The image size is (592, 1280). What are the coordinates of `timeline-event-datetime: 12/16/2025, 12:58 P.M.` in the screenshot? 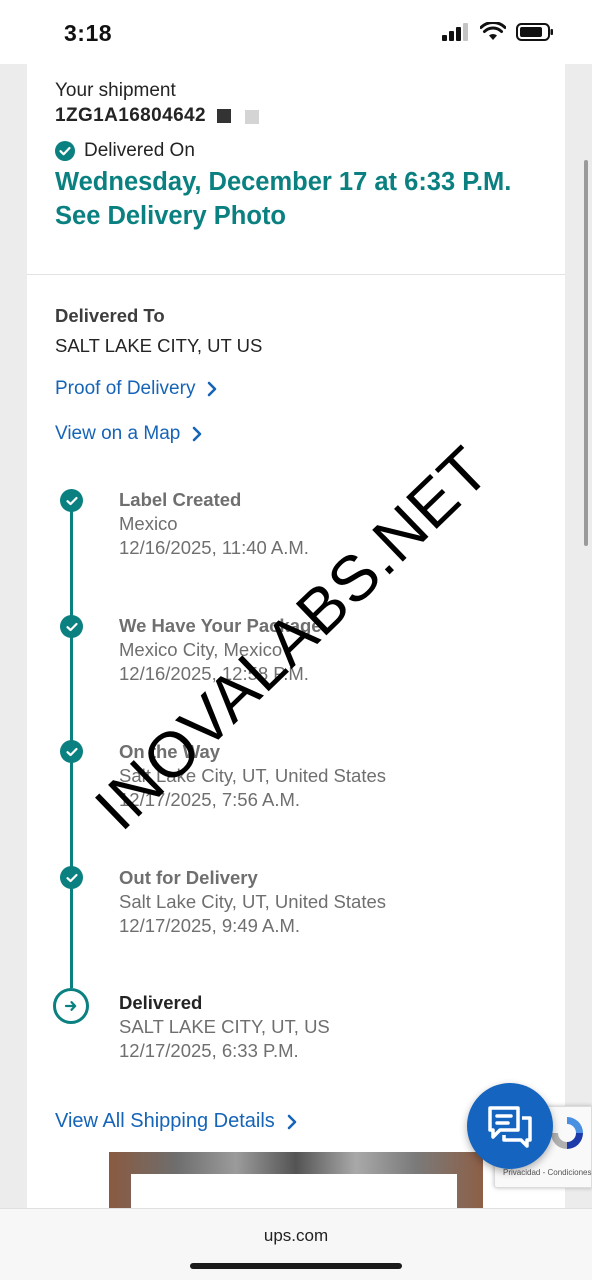 It's located at (214, 673).